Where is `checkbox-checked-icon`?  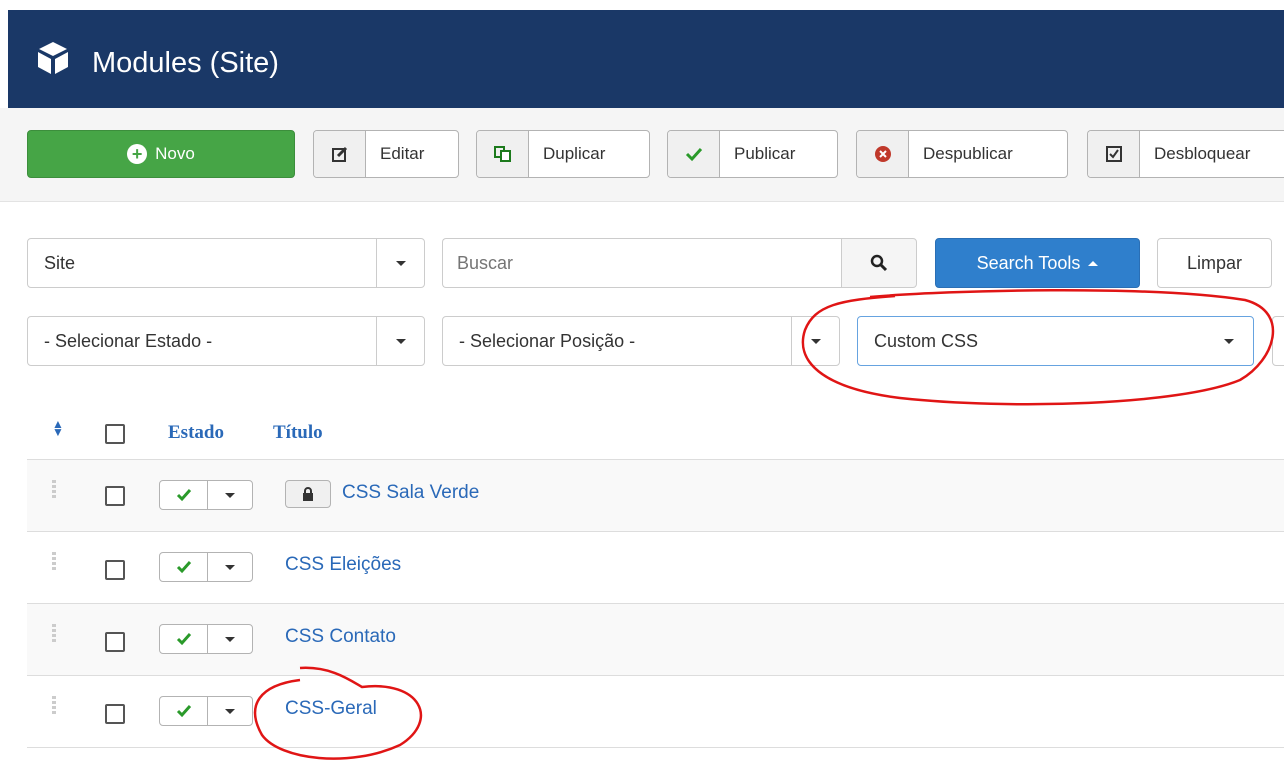
checkbox-checked-icon is located at coordinates (1114, 154).